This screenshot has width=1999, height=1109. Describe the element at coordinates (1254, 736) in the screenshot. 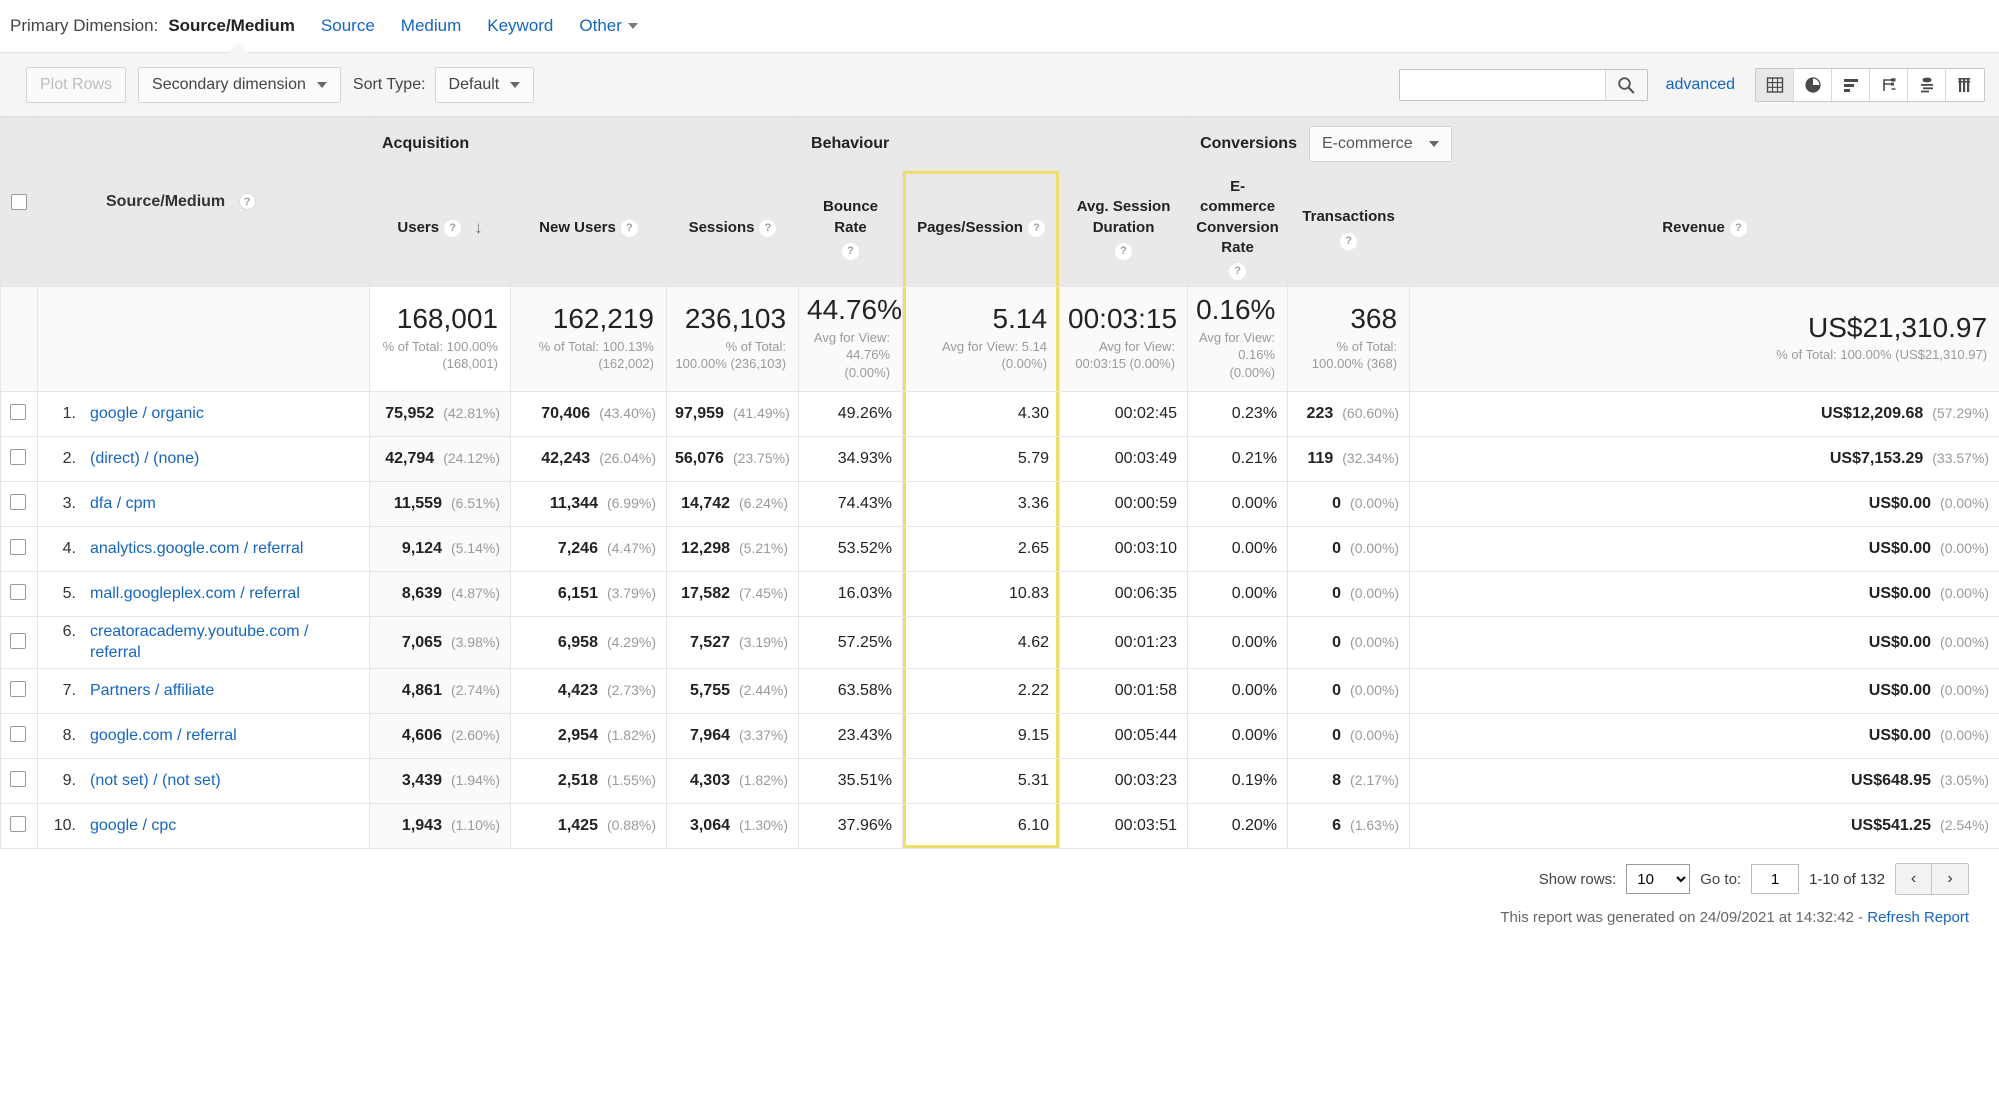

I see `row-conv-rate-value: 0.00%` at that location.